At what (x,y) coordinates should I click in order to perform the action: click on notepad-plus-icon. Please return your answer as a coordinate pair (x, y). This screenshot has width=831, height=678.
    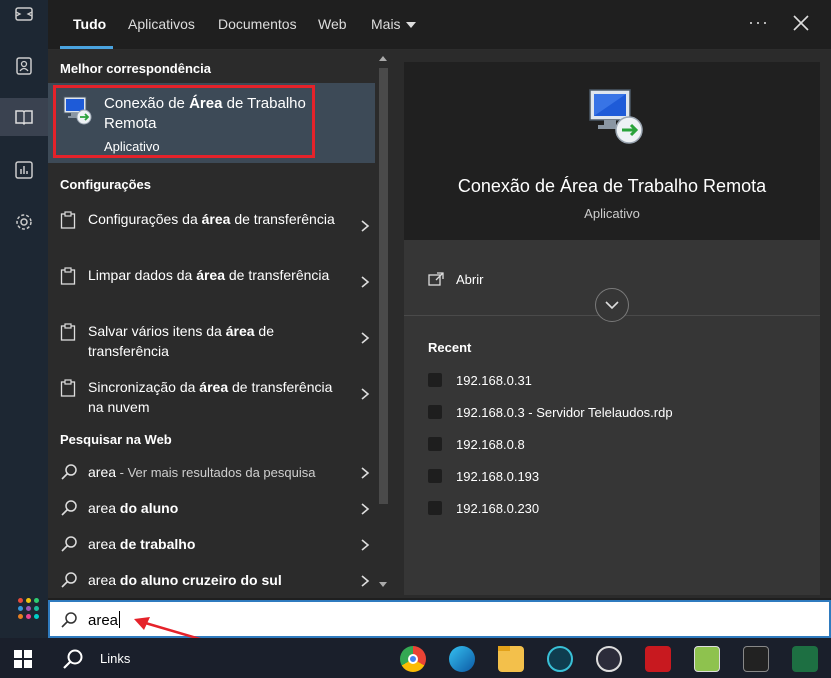
    Looking at the image, I should click on (707, 659).